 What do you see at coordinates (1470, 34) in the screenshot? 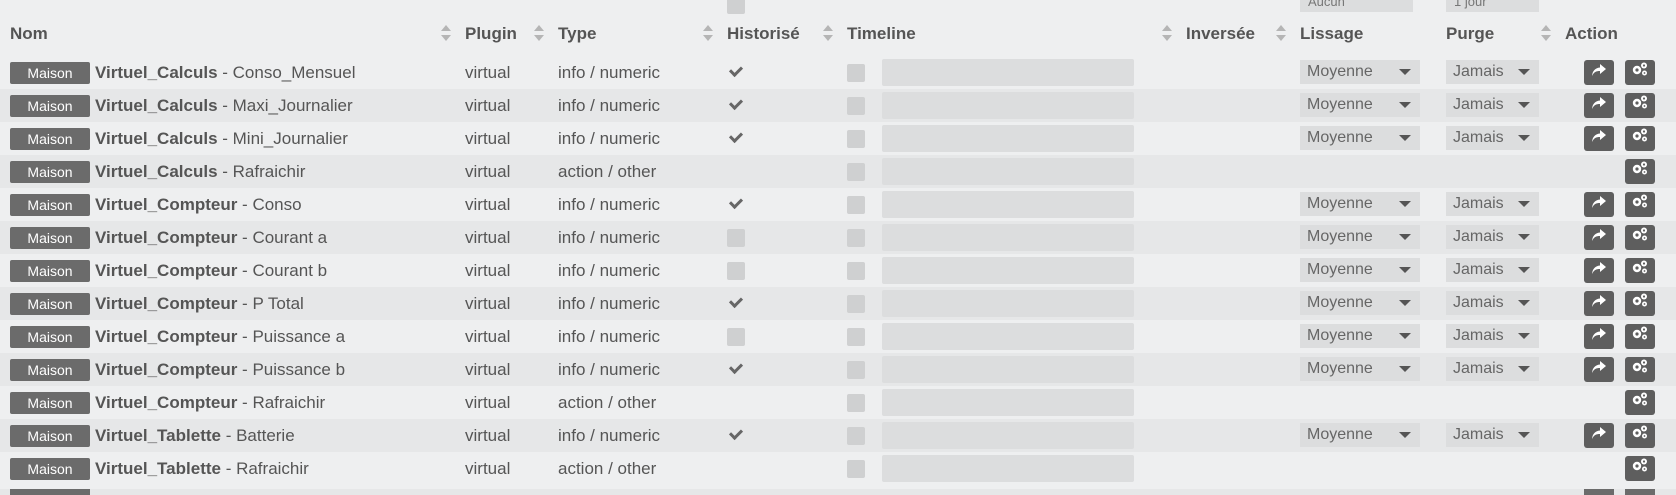
I see `column-header-purge: Purge` at bounding box center [1470, 34].